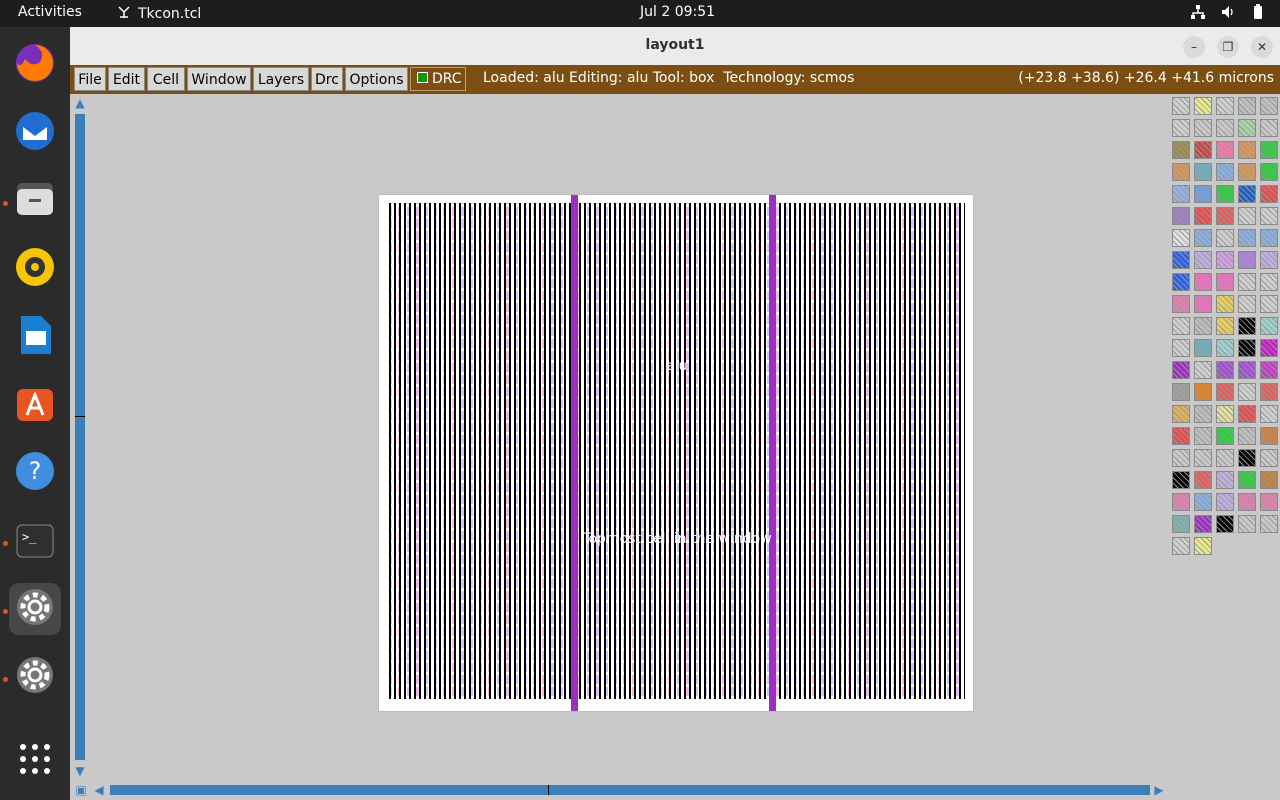 Image resolution: width=1280 pixels, height=800 pixels. What do you see at coordinates (90, 79) in the screenshot?
I see `menu-file: File` at bounding box center [90, 79].